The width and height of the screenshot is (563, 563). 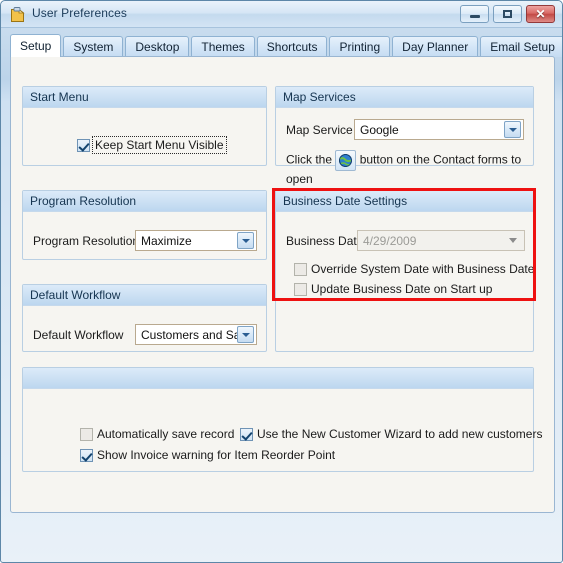 What do you see at coordinates (346, 160) in the screenshot?
I see `globe-icon` at bounding box center [346, 160].